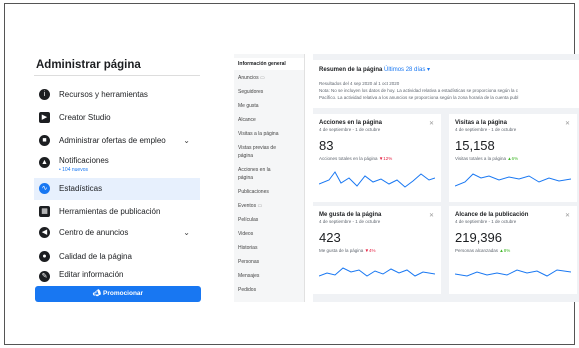  What do you see at coordinates (247, 248) in the screenshot?
I see `insights-nav-item: Historias` at bounding box center [247, 248].